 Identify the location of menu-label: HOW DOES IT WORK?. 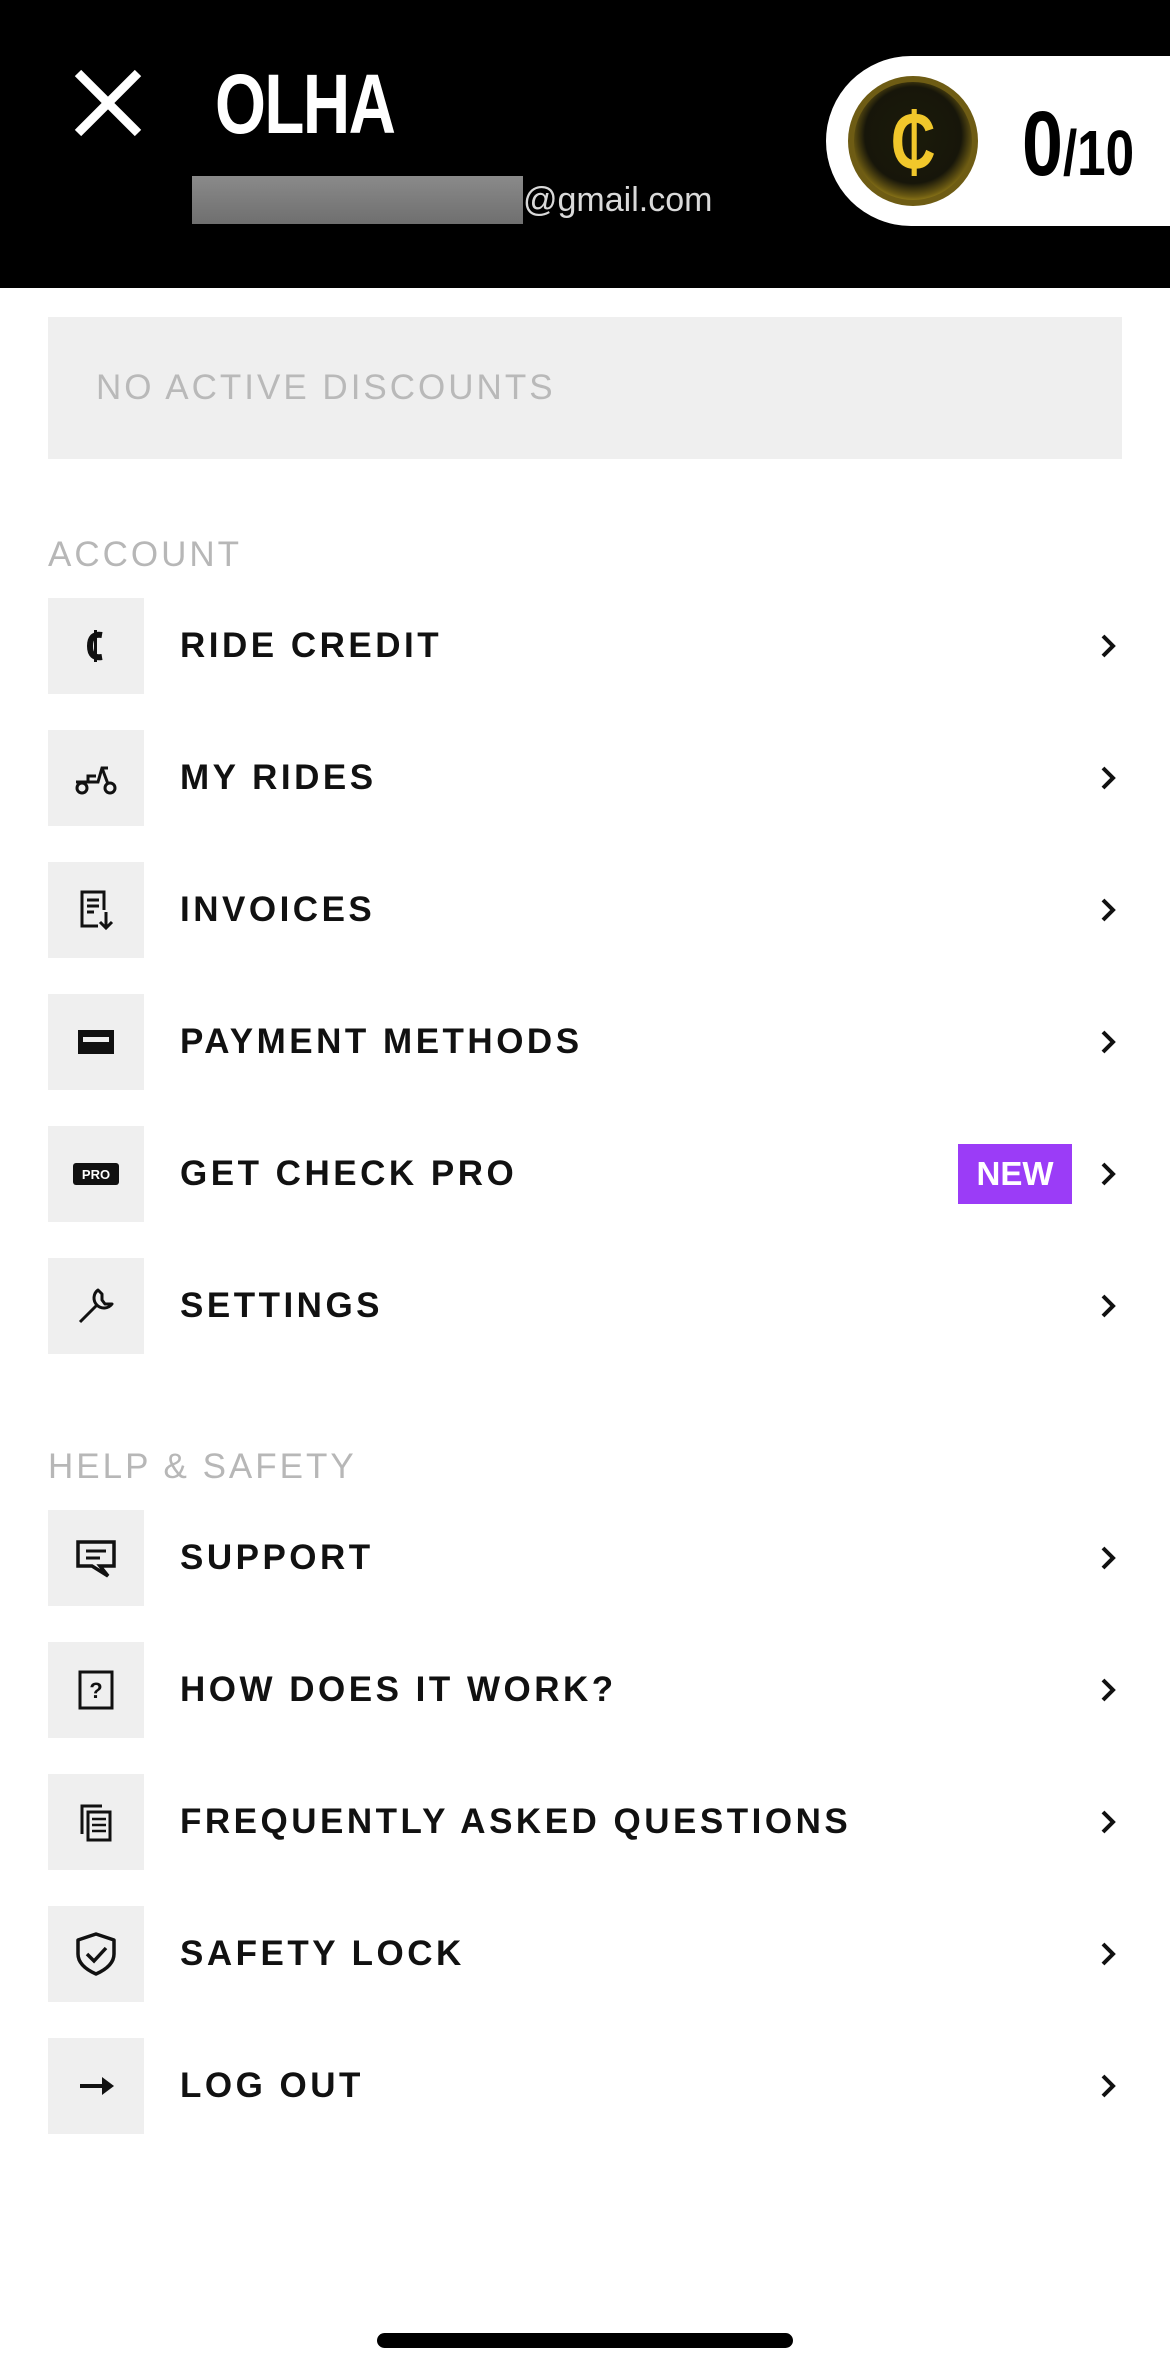
(398, 1689).